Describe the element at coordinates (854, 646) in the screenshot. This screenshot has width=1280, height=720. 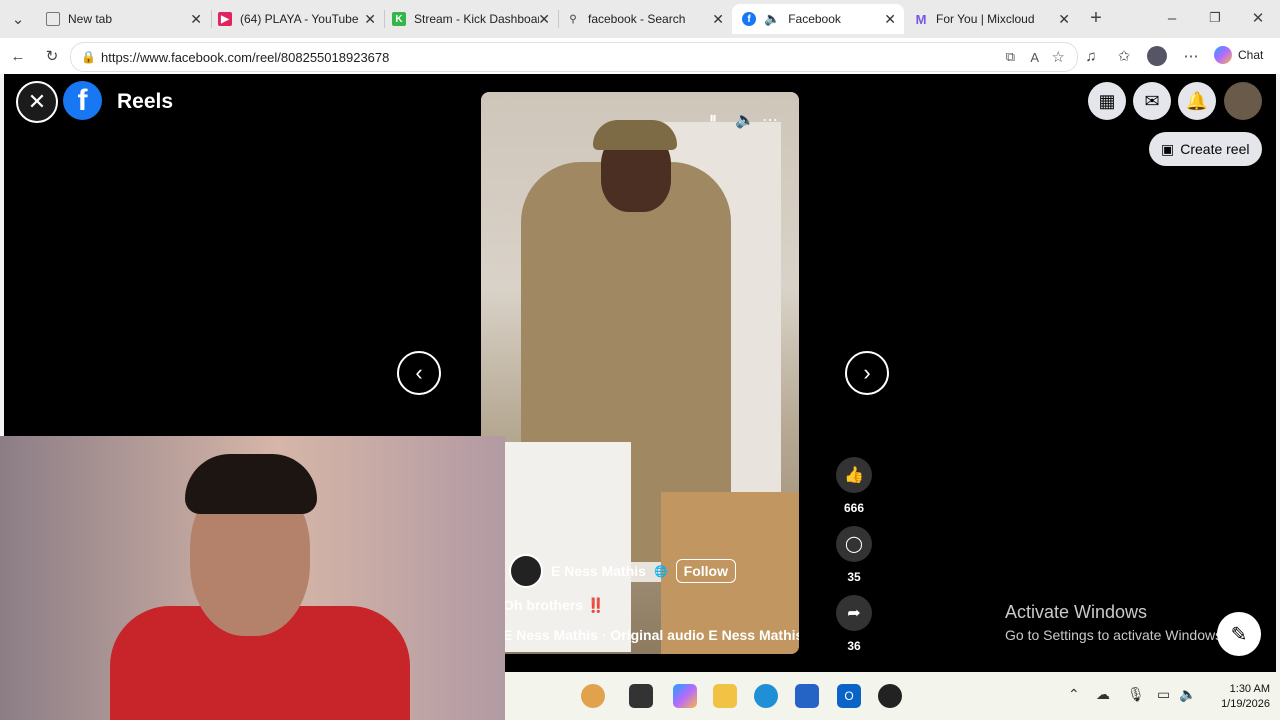
I see `share-count: 36` at that location.